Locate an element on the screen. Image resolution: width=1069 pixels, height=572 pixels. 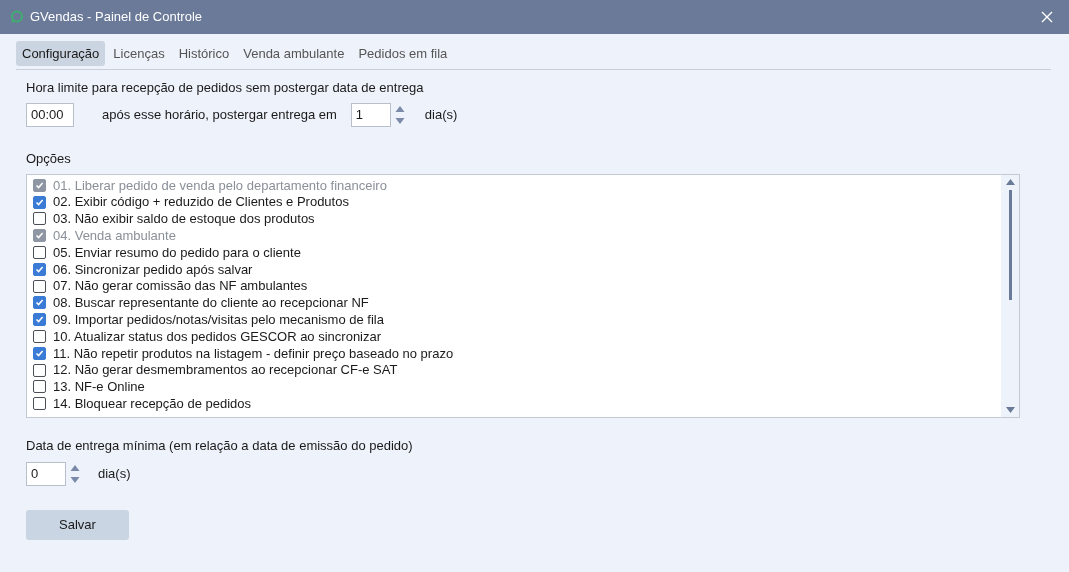
min-delivery-label: Data de entrega mínima (em relação a data de emissão do pedido) is located at coordinates (220, 446).